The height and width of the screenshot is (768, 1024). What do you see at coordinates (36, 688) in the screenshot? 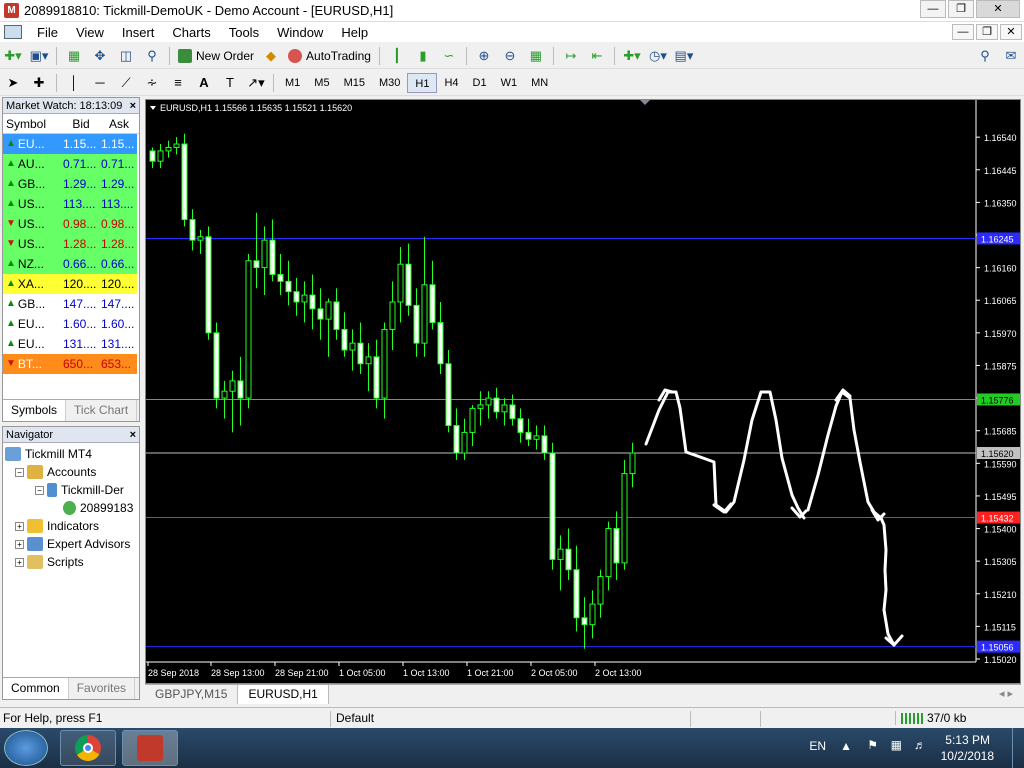
I see `tab-common: Common` at bounding box center [36, 688].